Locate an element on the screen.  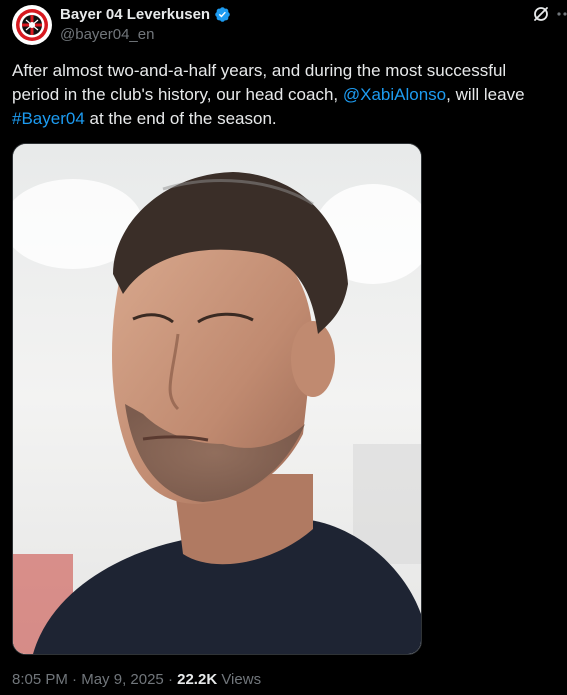
tweet-meta: 8:05 PM · May 9, 2025 · 22.2K Views is located at coordinates (136, 679).